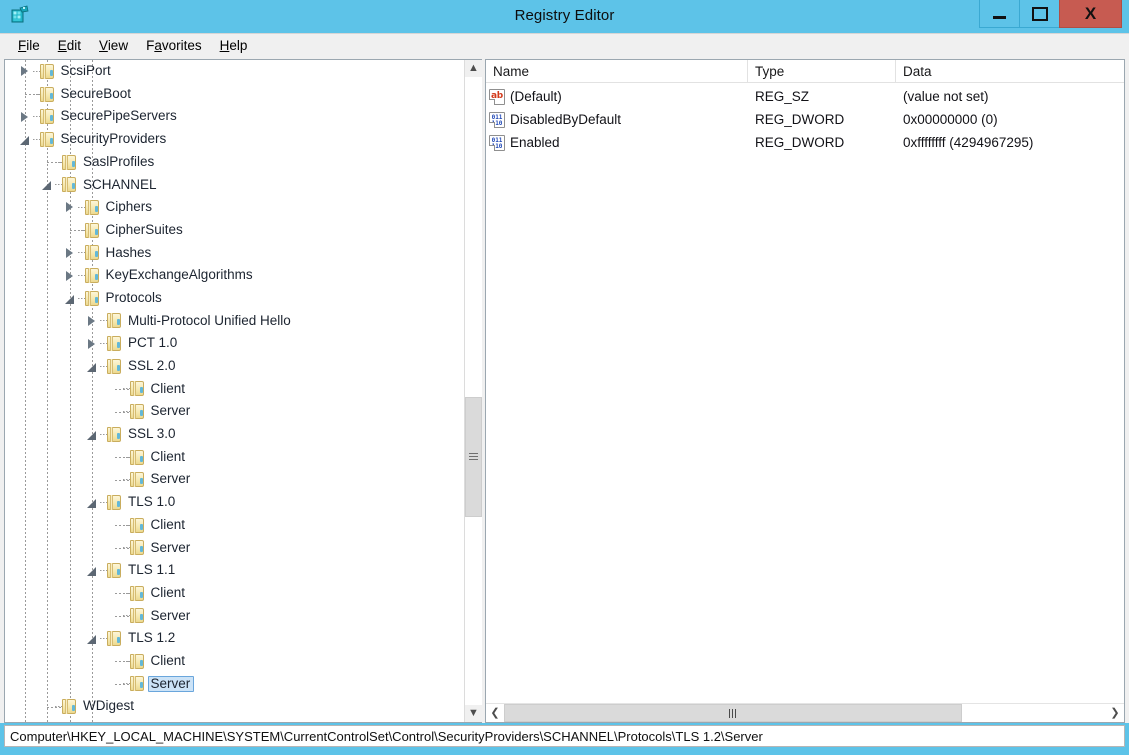 This screenshot has width=1129, height=755. Describe the element at coordinates (234, 298) in the screenshot. I see `tree-node: Protocols` at that location.